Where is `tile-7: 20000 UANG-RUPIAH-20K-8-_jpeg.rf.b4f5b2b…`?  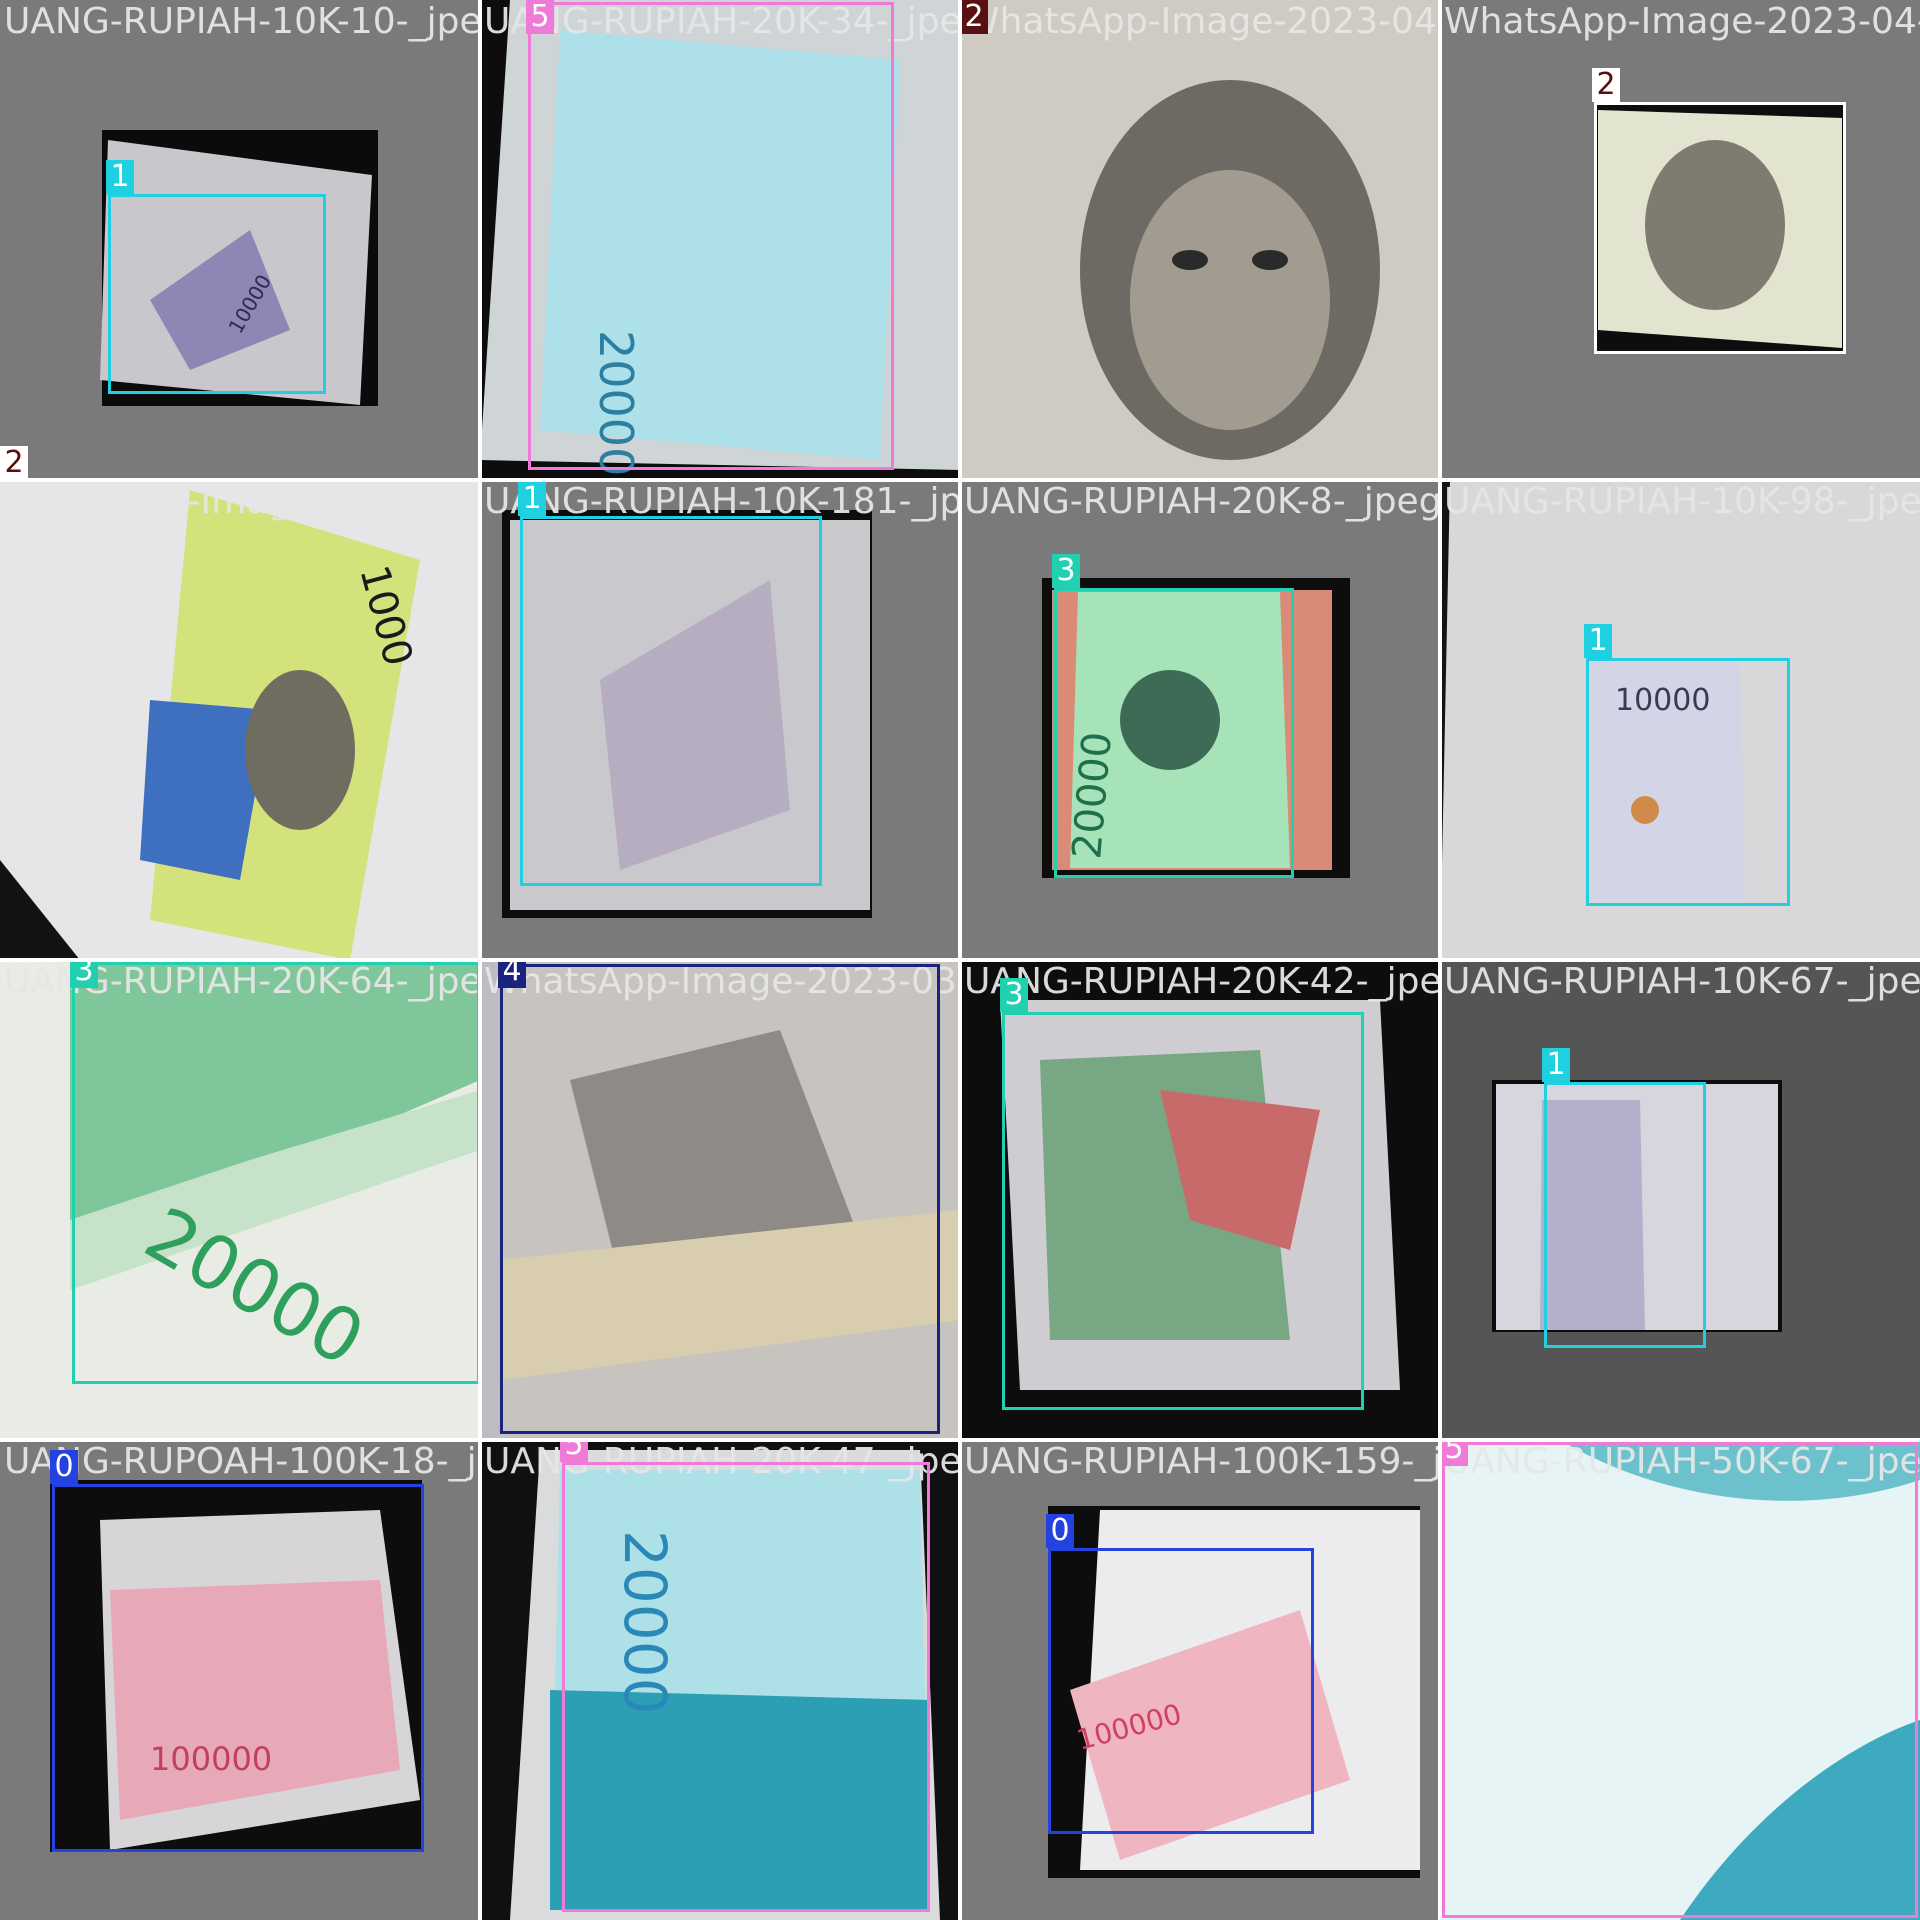 tile-7: 20000 UANG-RUPIAH-20K-8-_jpeg.rf.b4f5b2b… is located at coordinates (1200, 720).